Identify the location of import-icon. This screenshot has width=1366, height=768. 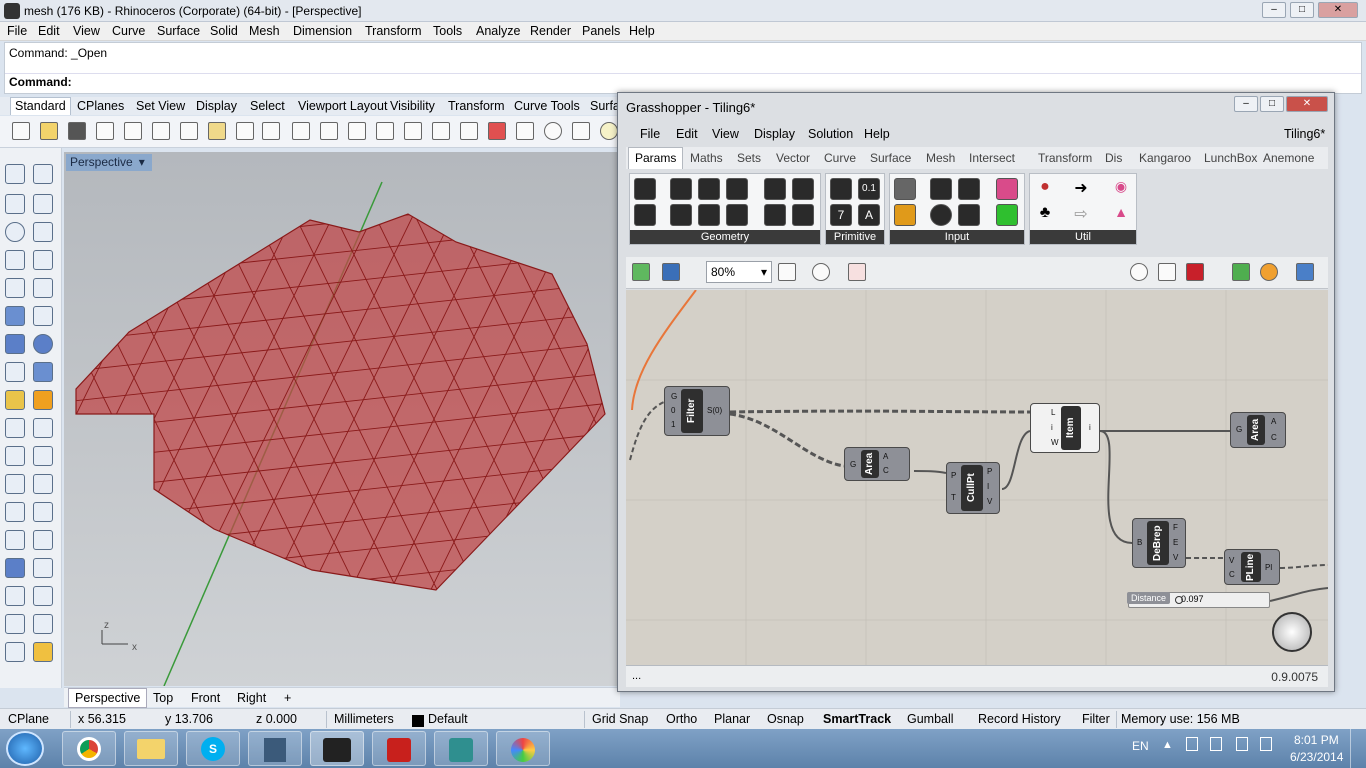
(133, 131).